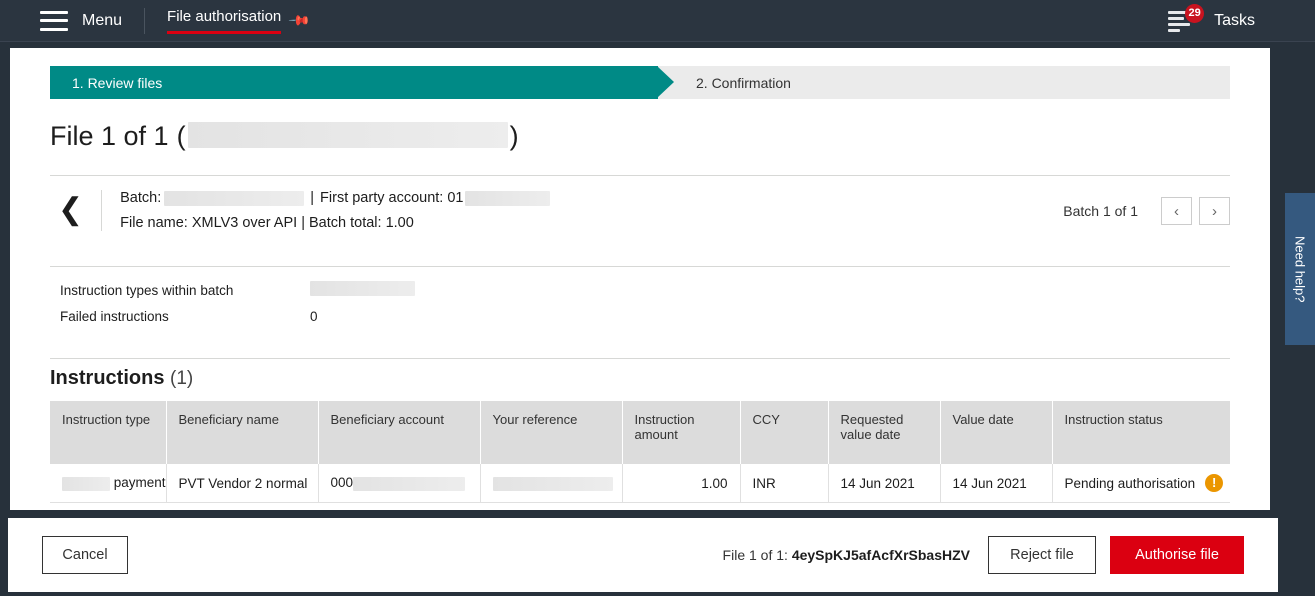 The height and width of the screenshot is (596, 1315). I want to click on step-review-files-label: 1. Review files, so click(117, 82).